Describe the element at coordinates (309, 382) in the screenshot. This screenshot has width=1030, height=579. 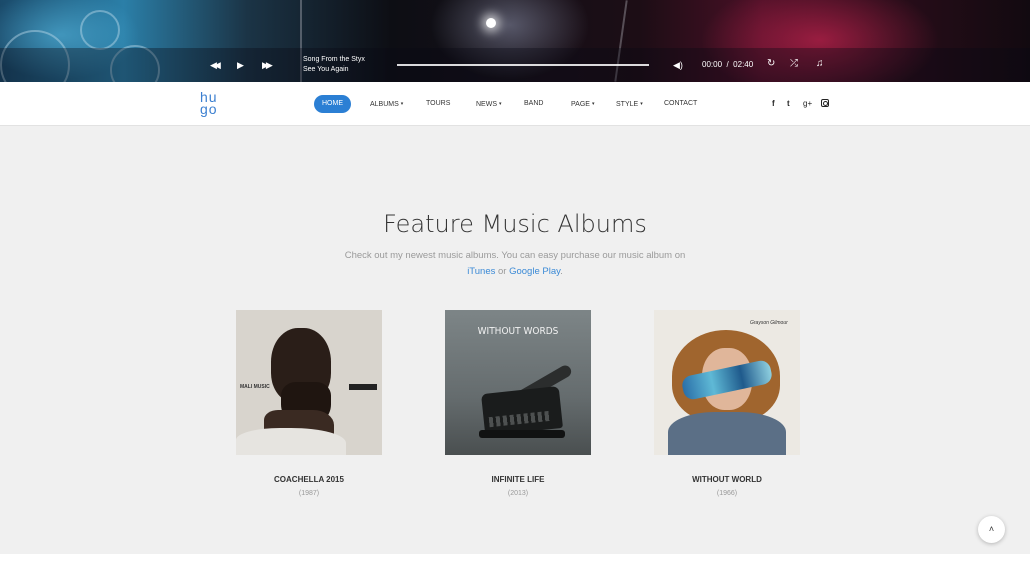
I see `album-cover: MALI MUSIC` at that location.